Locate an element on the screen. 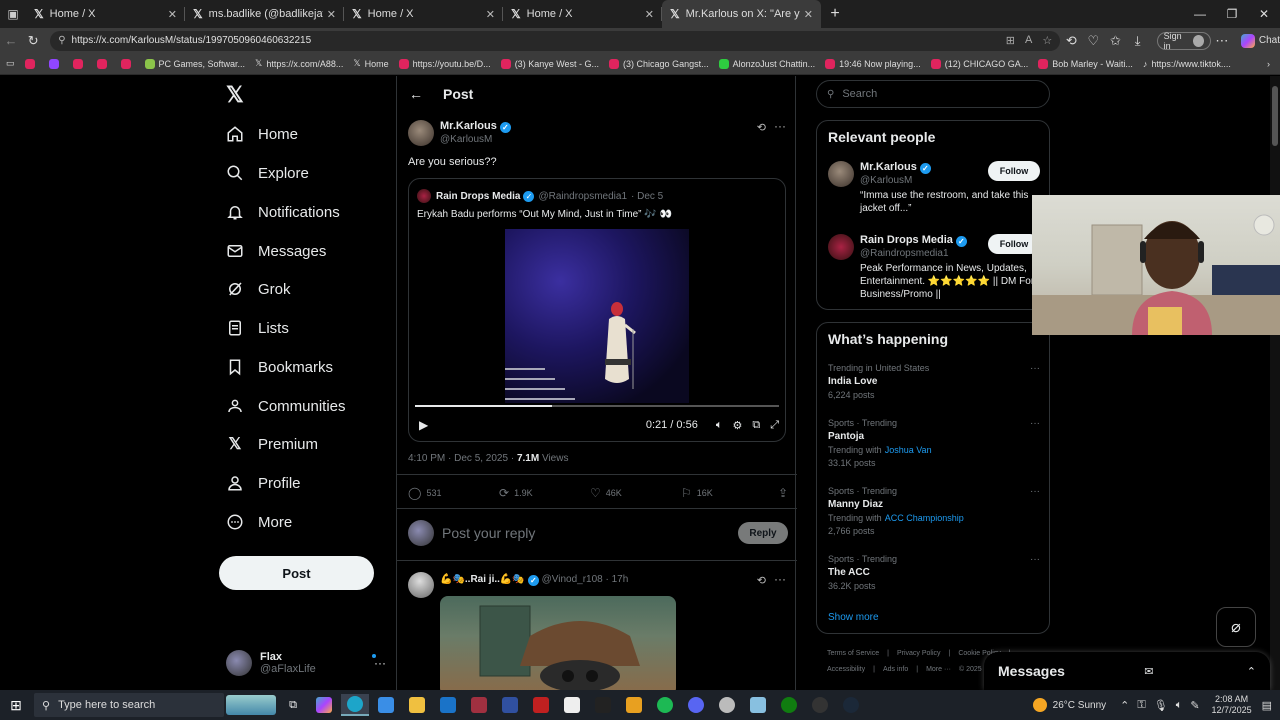 The width and height of the screenshot is (1280, 720). microphone-icon: 🎙︎ is located at coordinates (1161, 705).